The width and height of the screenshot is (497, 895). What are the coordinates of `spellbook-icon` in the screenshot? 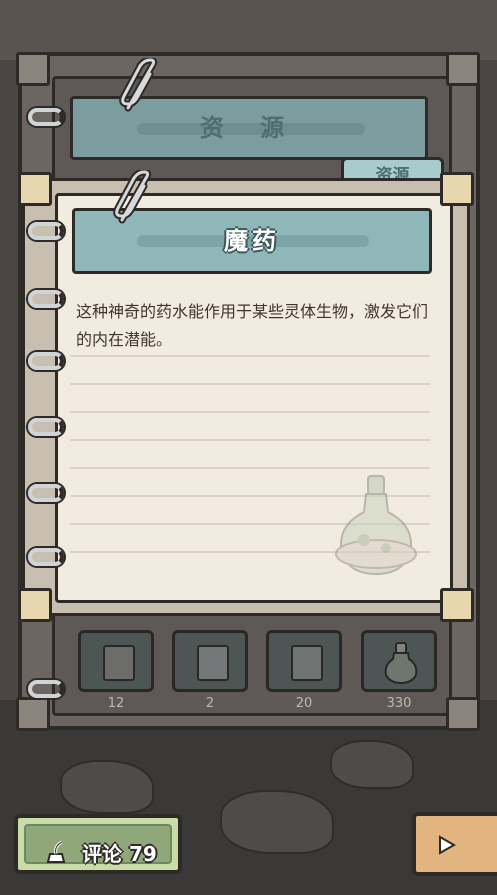 It's located at (213, 663).